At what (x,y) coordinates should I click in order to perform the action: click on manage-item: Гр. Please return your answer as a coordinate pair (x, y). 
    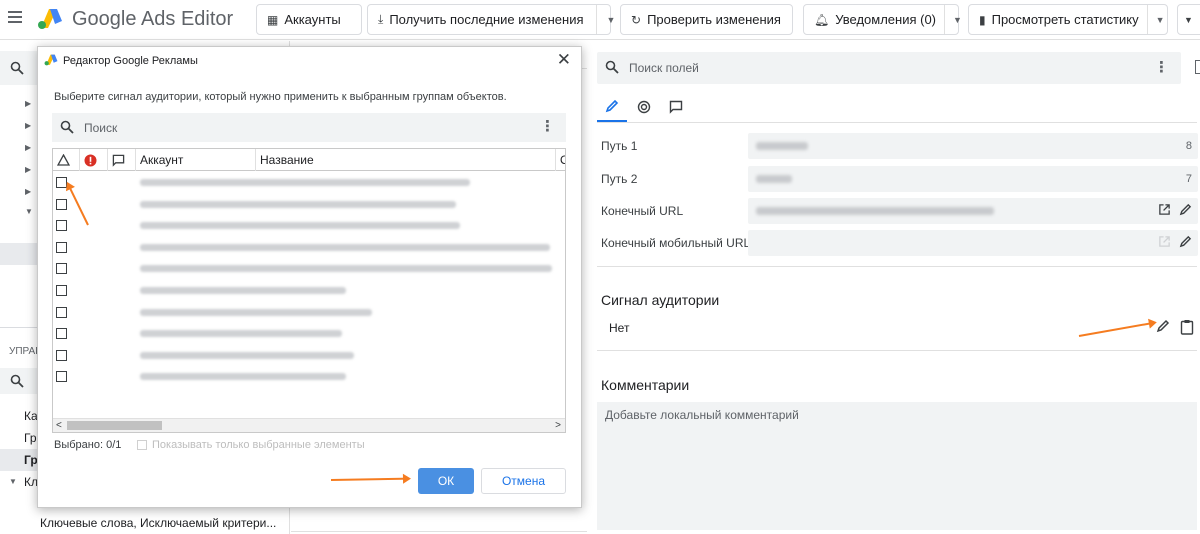
    Looking at the image, I should click on (30, 438).